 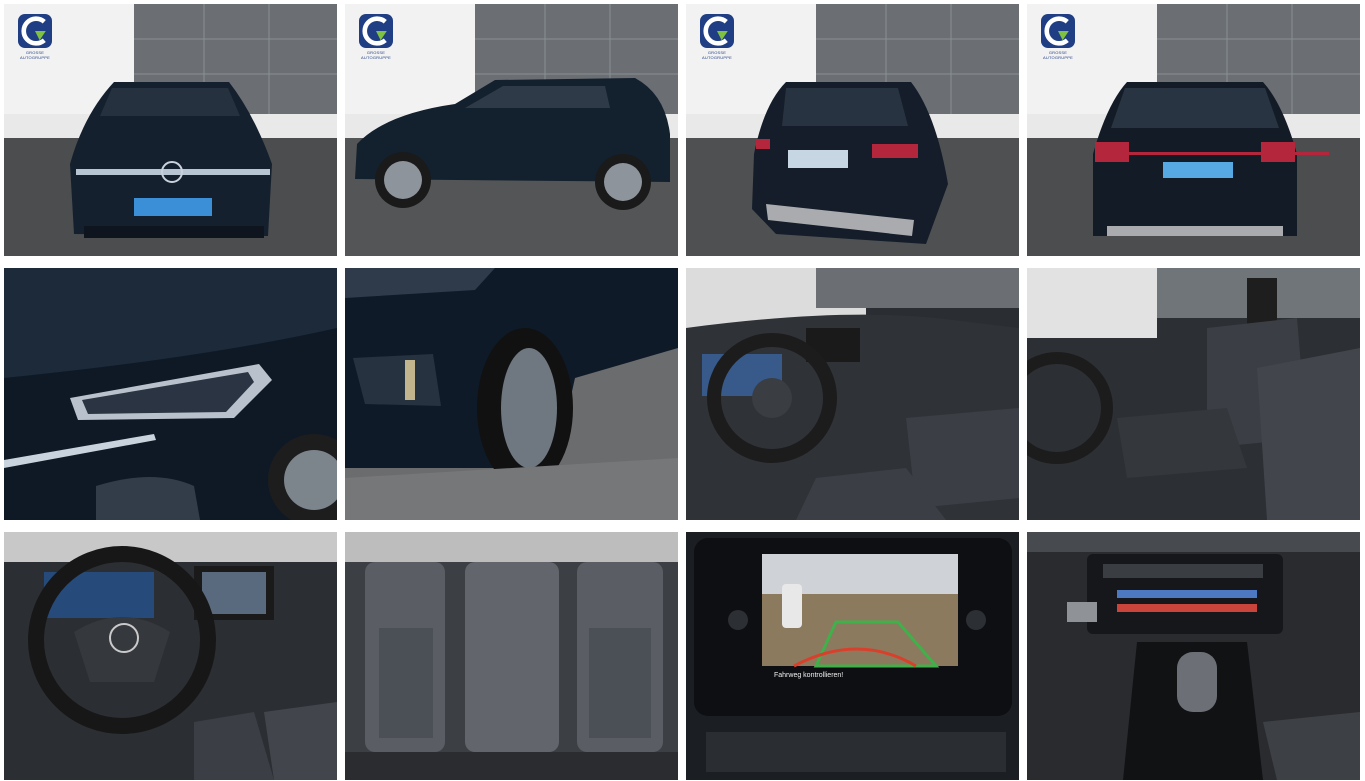 I want to click on photo-rear-seats, so click(x=511, y=656).